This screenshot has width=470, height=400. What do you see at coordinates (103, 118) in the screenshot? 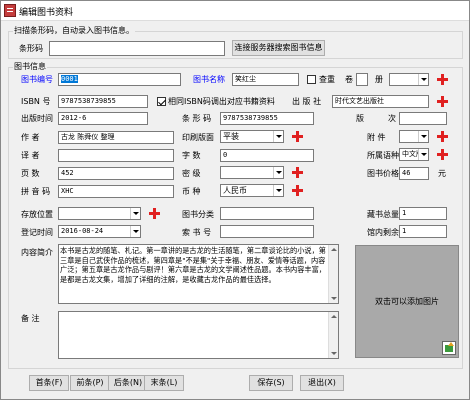
I see `pub-date-input: 2012-6` at bounding box center [103, 118].